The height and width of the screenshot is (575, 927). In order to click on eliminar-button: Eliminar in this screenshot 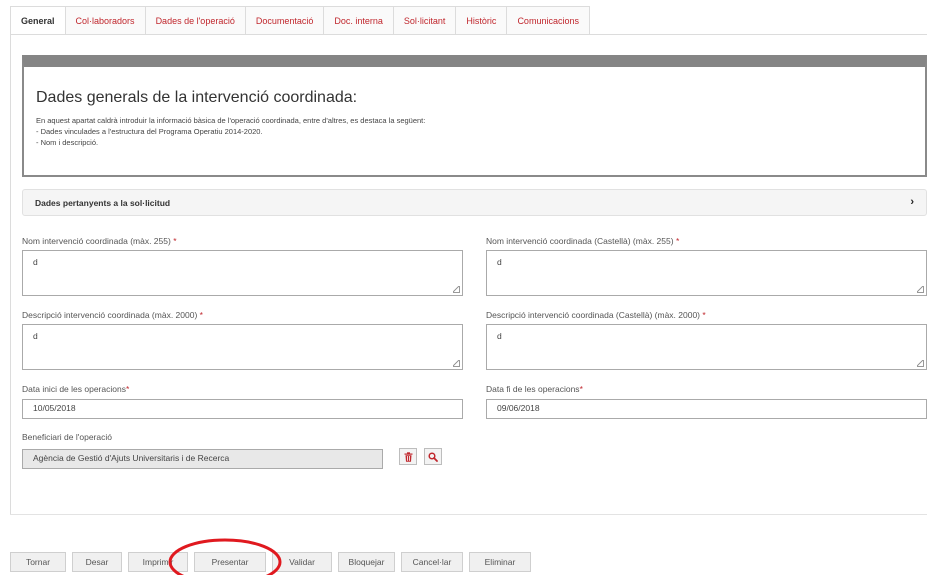, I will do `click(500, 562)`.